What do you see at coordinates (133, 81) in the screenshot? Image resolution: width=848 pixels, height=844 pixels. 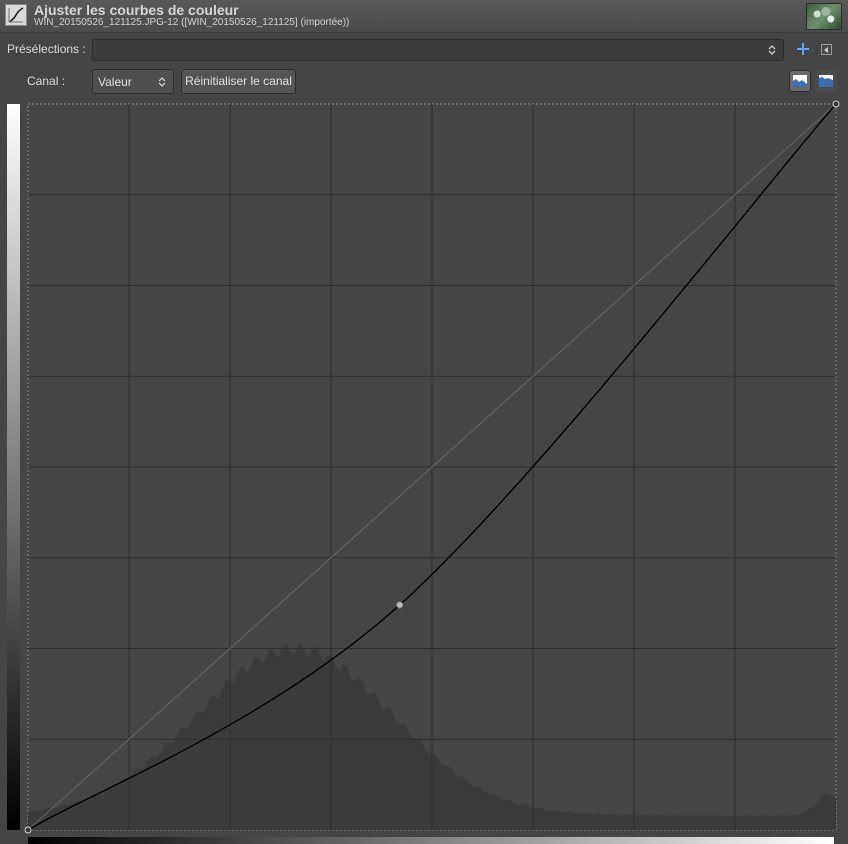 I see `channel-combo: Valeur` at bounding box center [133, 81].